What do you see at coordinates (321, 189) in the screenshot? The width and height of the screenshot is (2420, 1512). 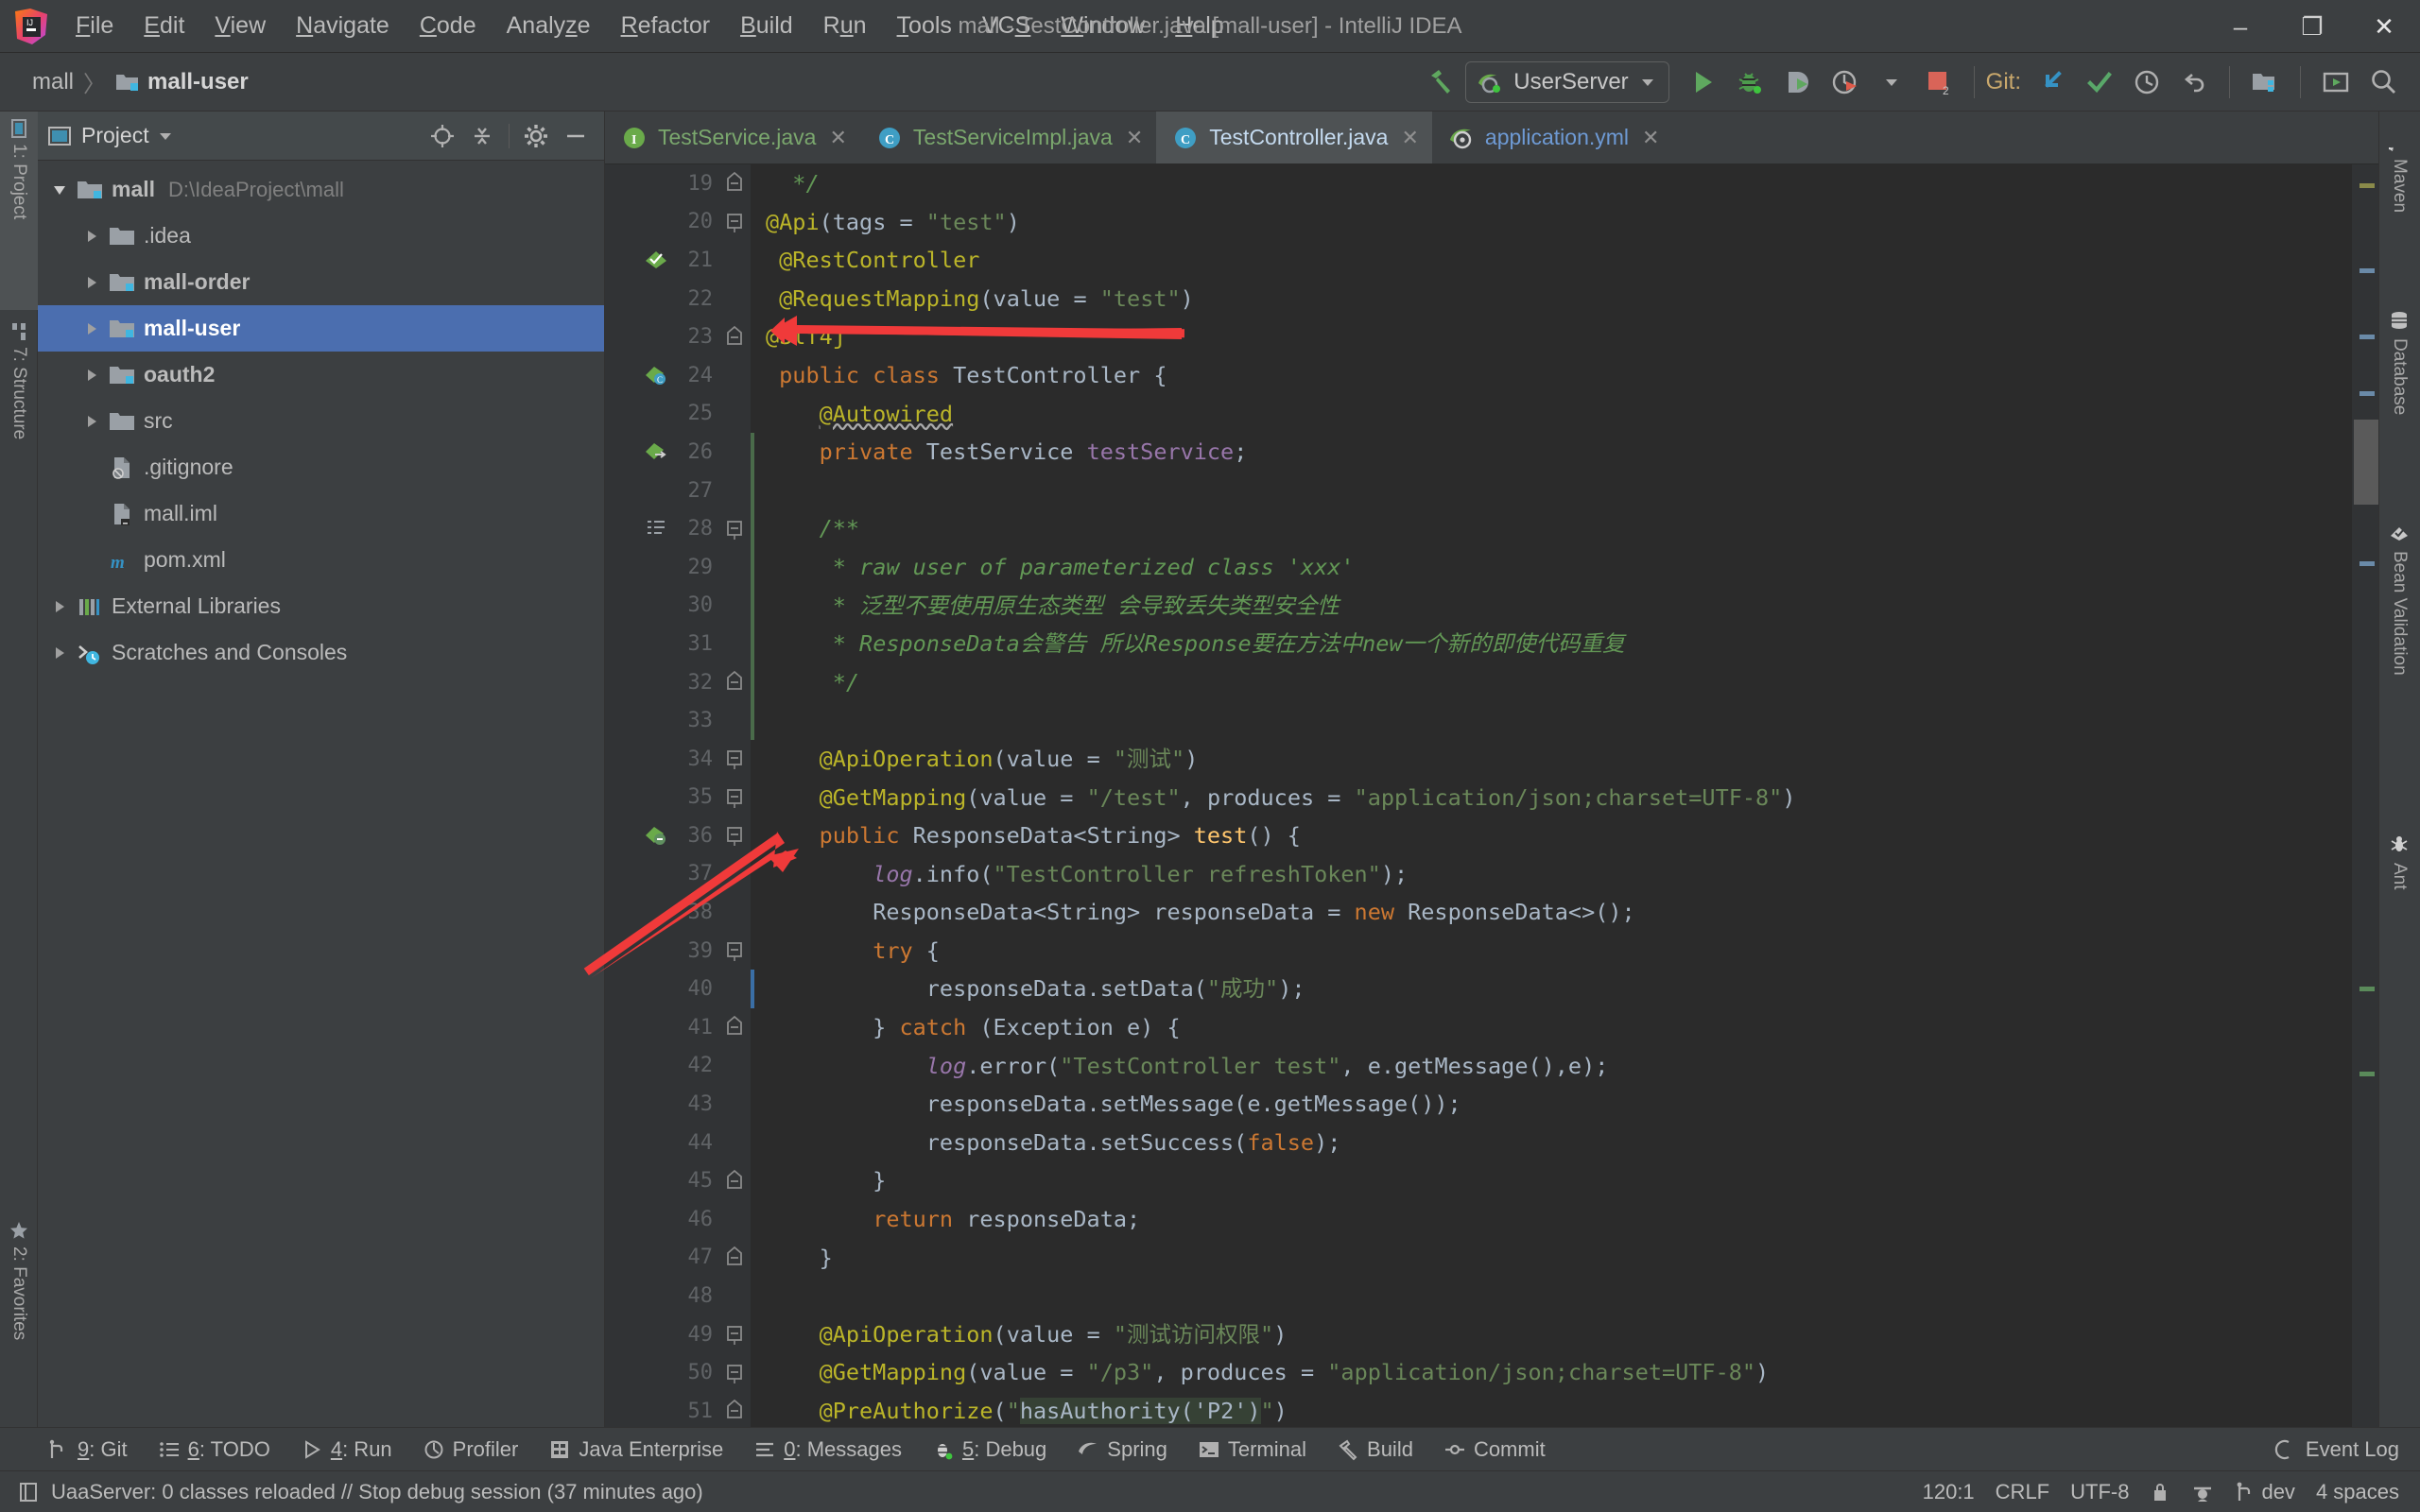 I see `tree-node-mall: mall D:\IdeaProject\mall` at bounding box center [321, 189].